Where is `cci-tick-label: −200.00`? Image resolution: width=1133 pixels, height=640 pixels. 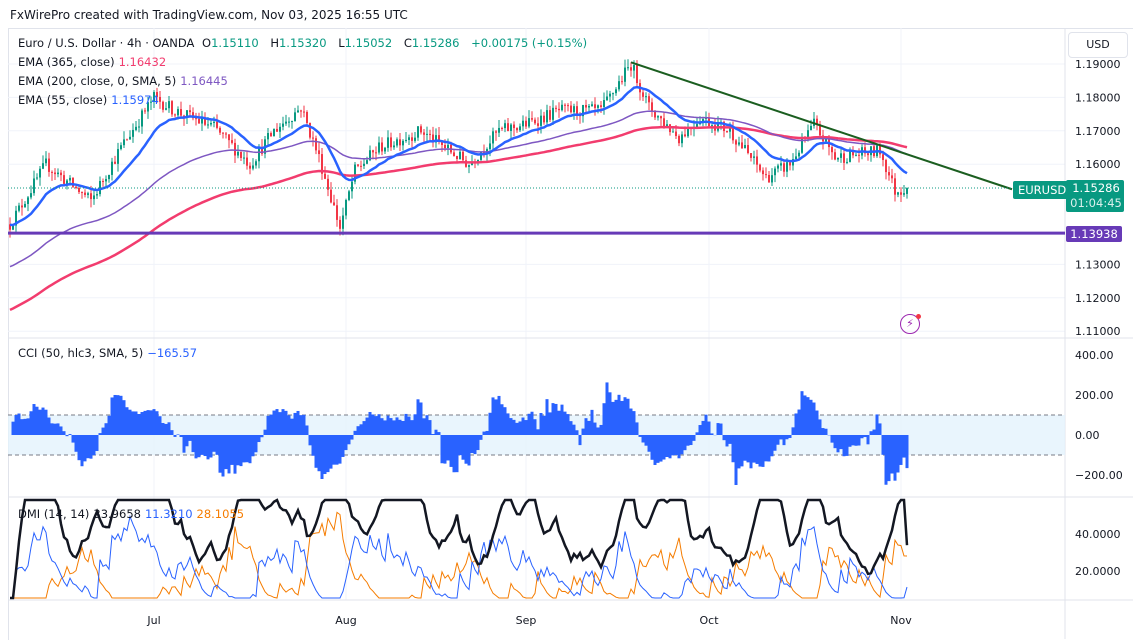
cci-tick-label: −200.00 is located at coordinates (1099, 475).